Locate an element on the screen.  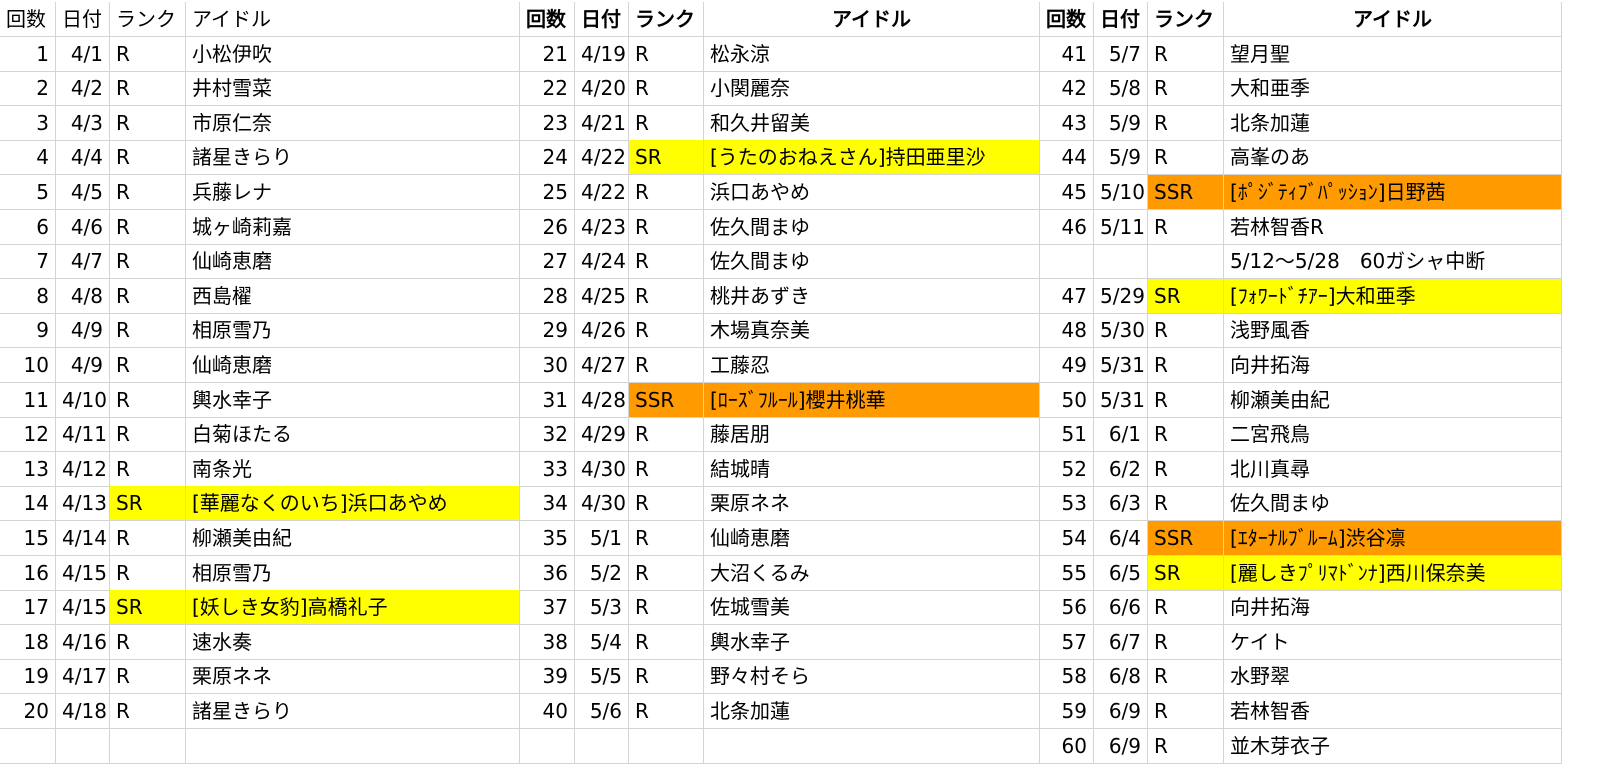
cell-b-r0-c0: 21 is located at coordinates (547, 54).